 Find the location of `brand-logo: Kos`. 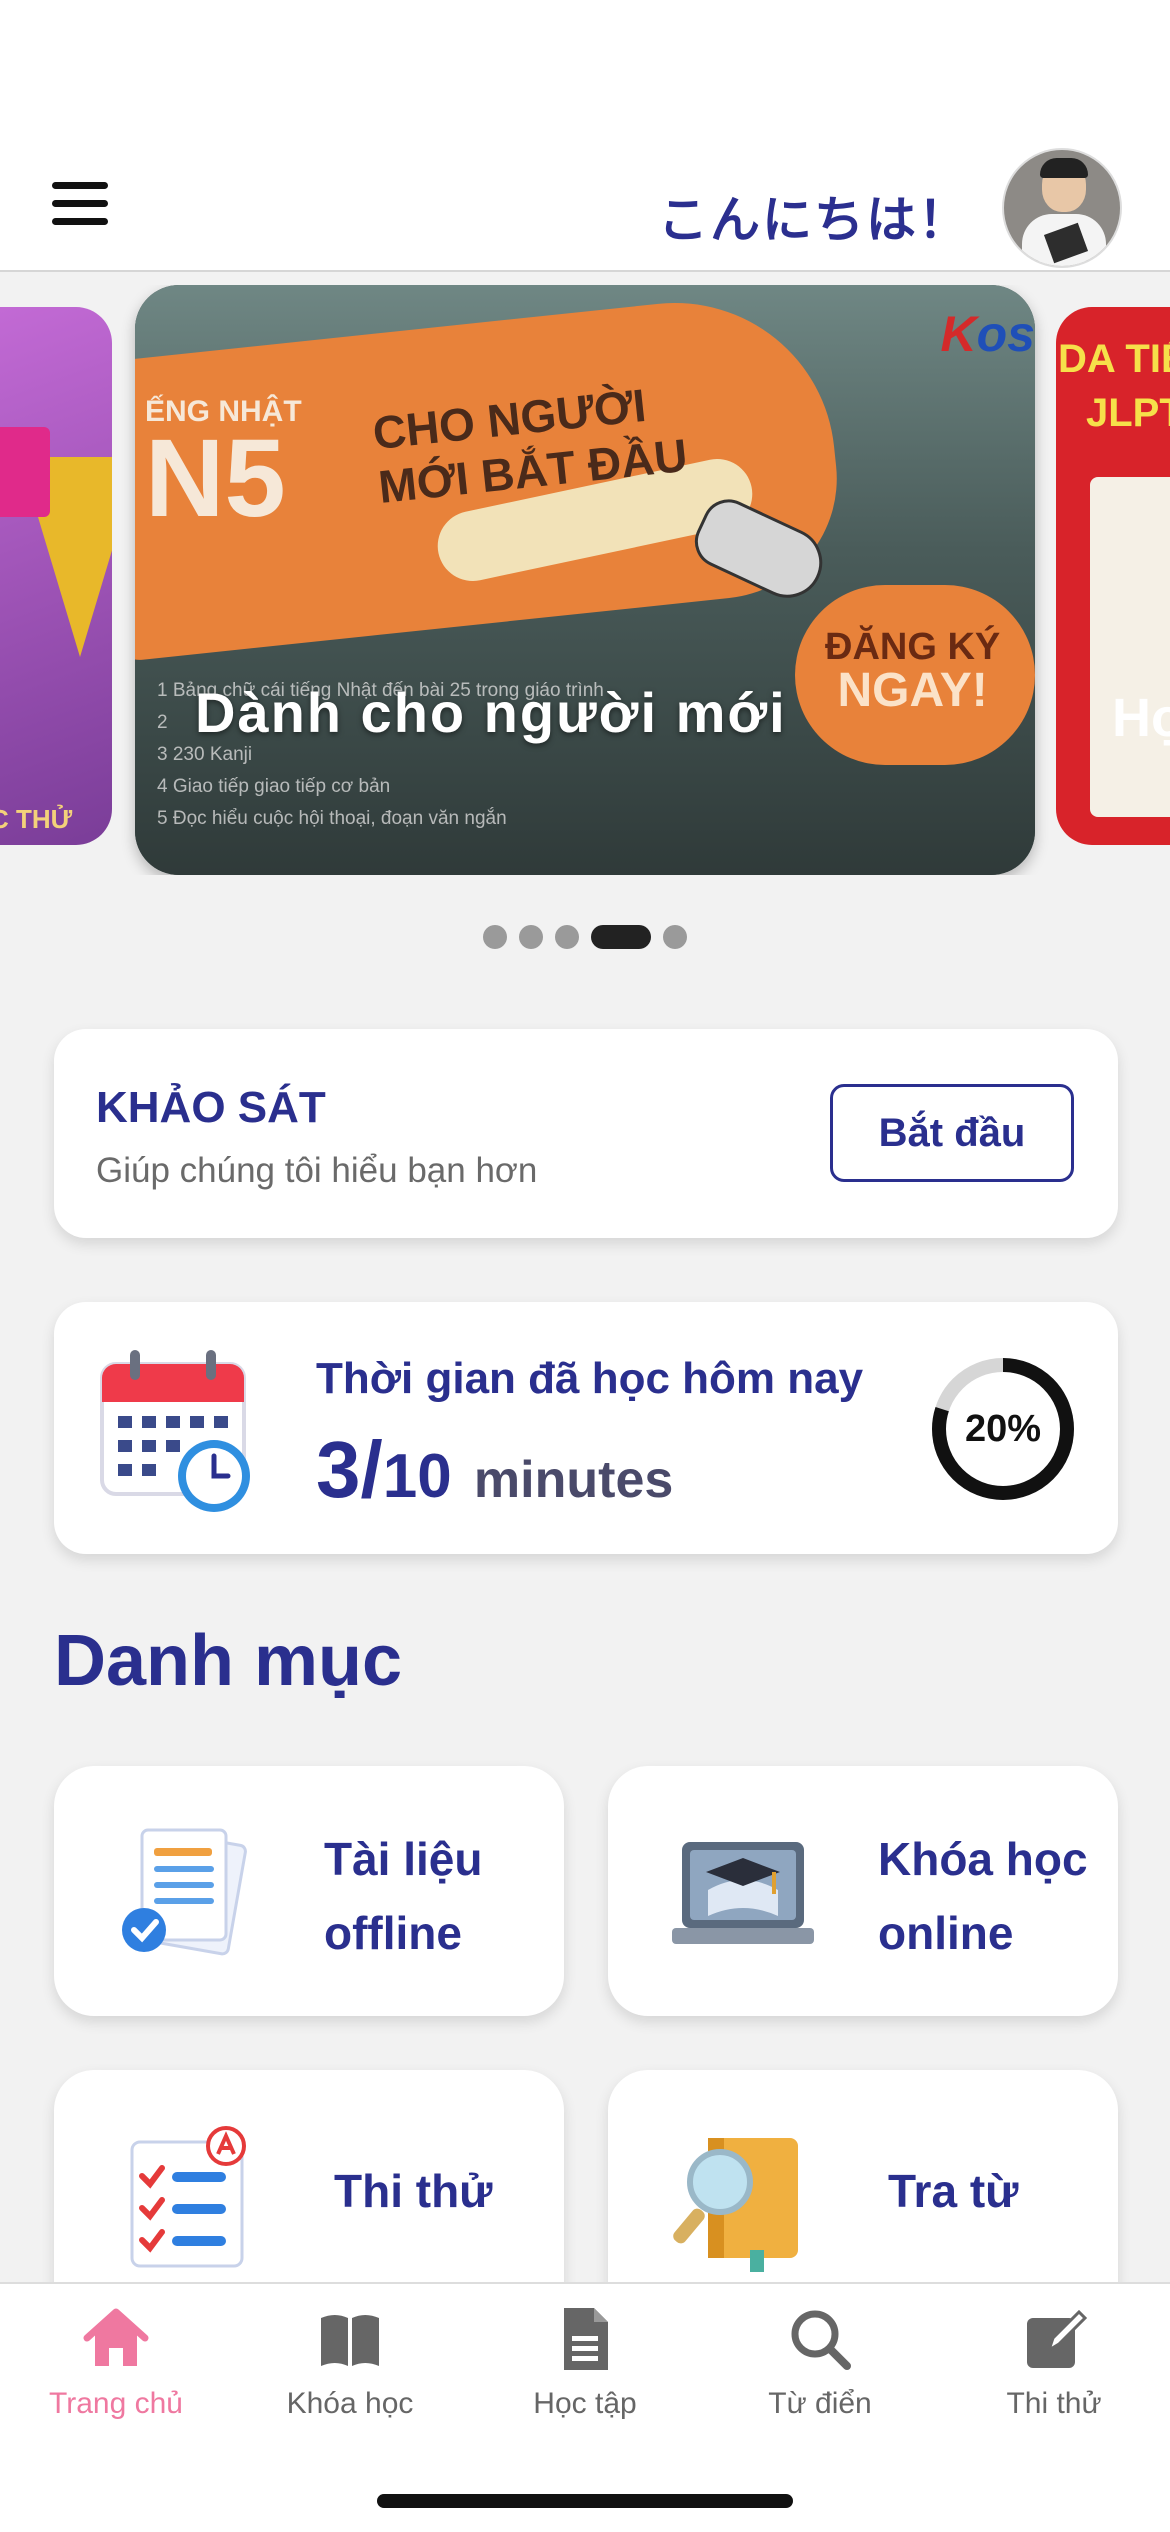

brand-logo: Kos is located at coordinates (987, 334).